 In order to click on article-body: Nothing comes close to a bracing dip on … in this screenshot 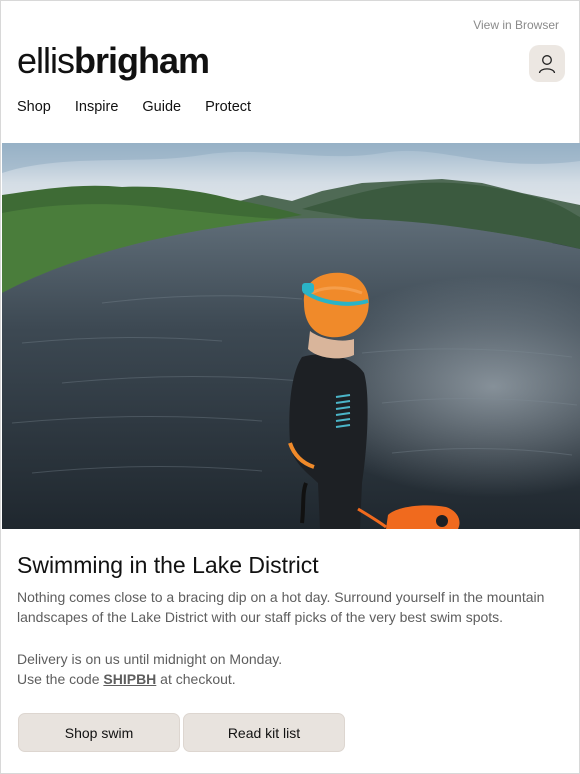, I will do `click(281, 607)`.